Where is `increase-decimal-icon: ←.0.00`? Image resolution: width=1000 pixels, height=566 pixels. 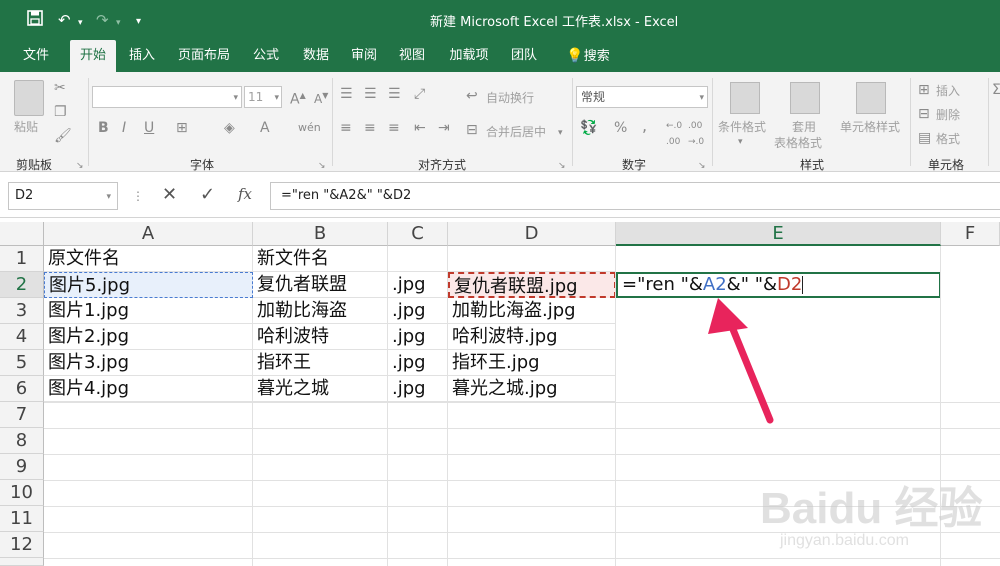
increase-decimal-icon: ←.0.00 is located at coordinates (674, 134).